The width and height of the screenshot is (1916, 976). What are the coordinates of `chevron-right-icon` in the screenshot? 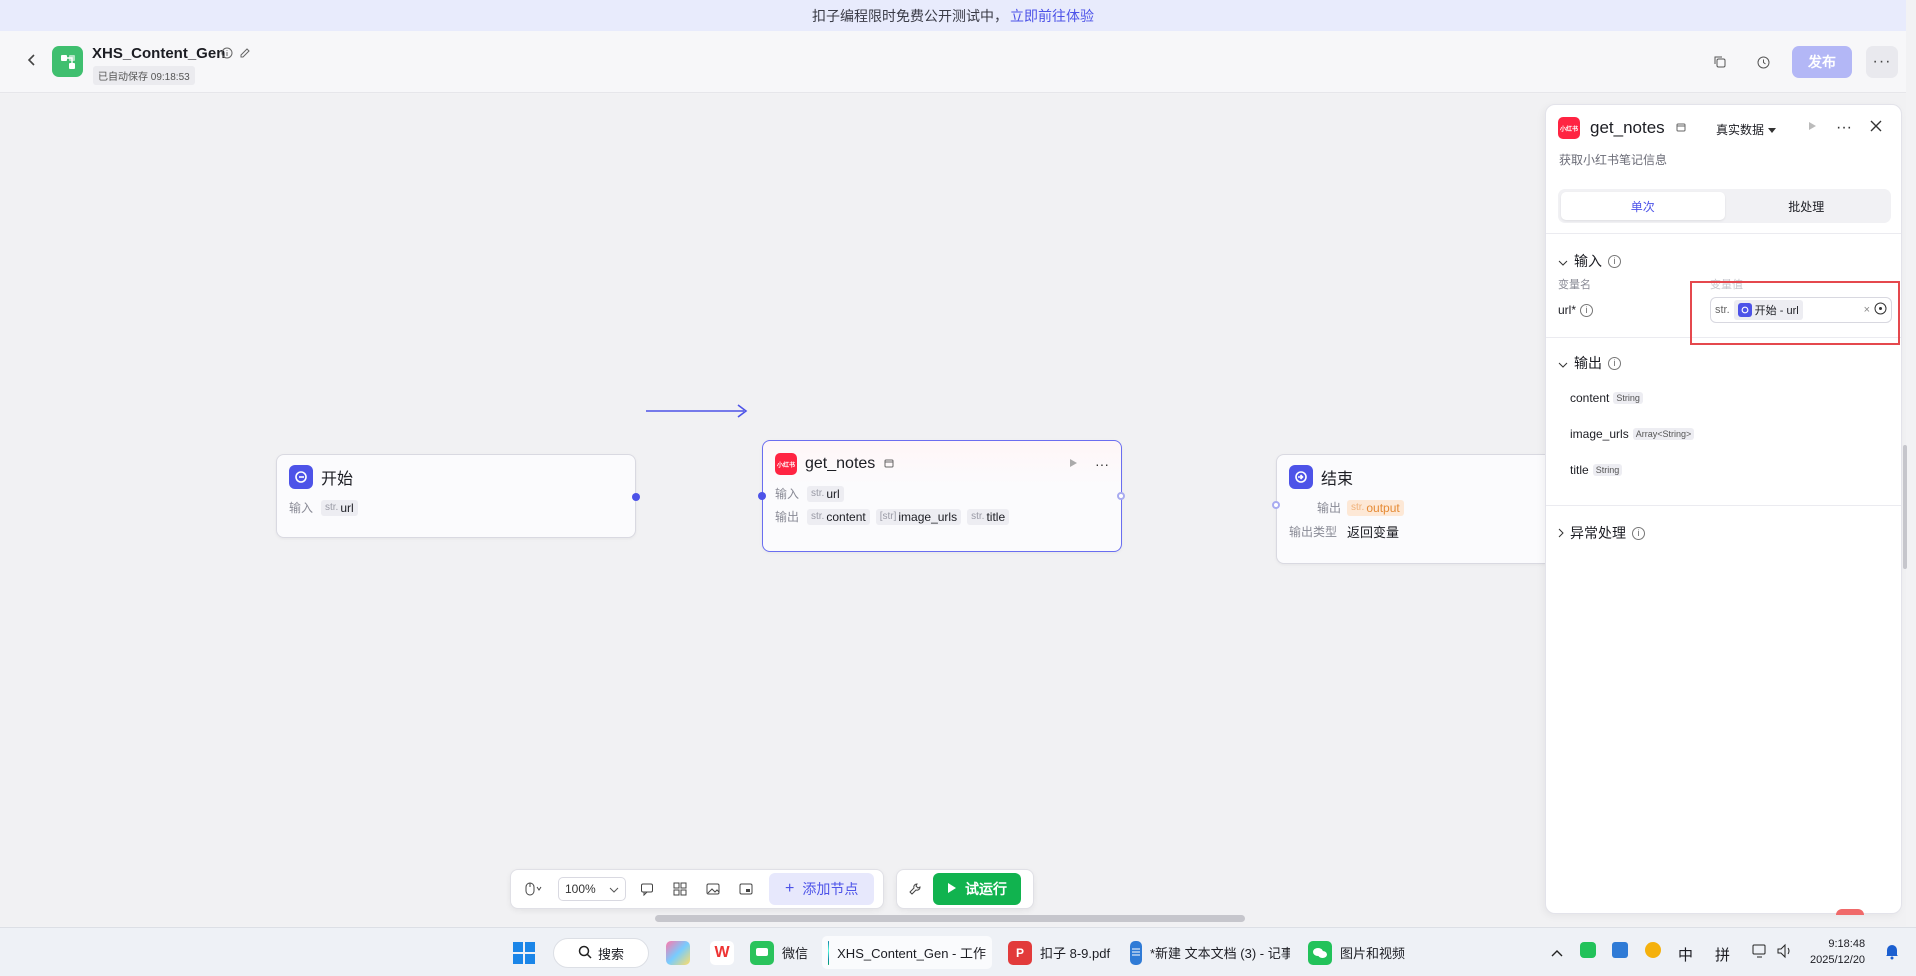 It's located at (1561, 533).